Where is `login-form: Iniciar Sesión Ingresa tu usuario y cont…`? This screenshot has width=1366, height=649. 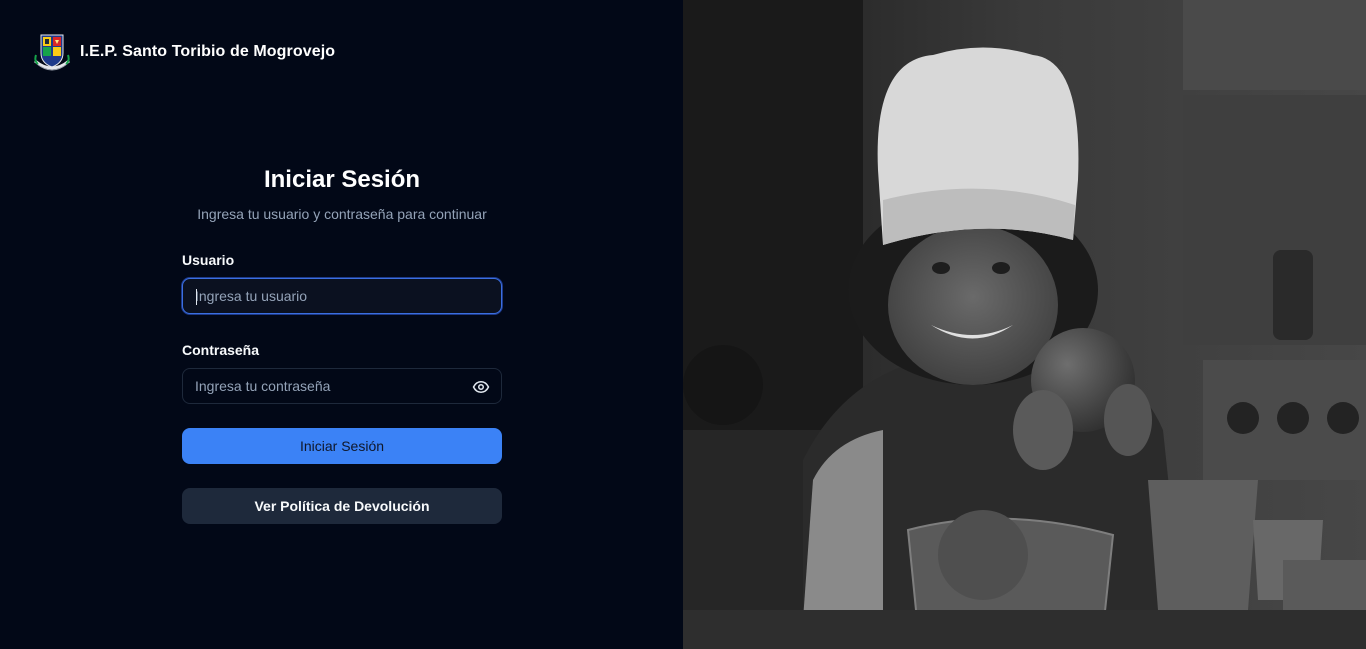
login-form: Iniciar Sesión Ingresa tu usuario y cont… is located at coordinates (342, 344).